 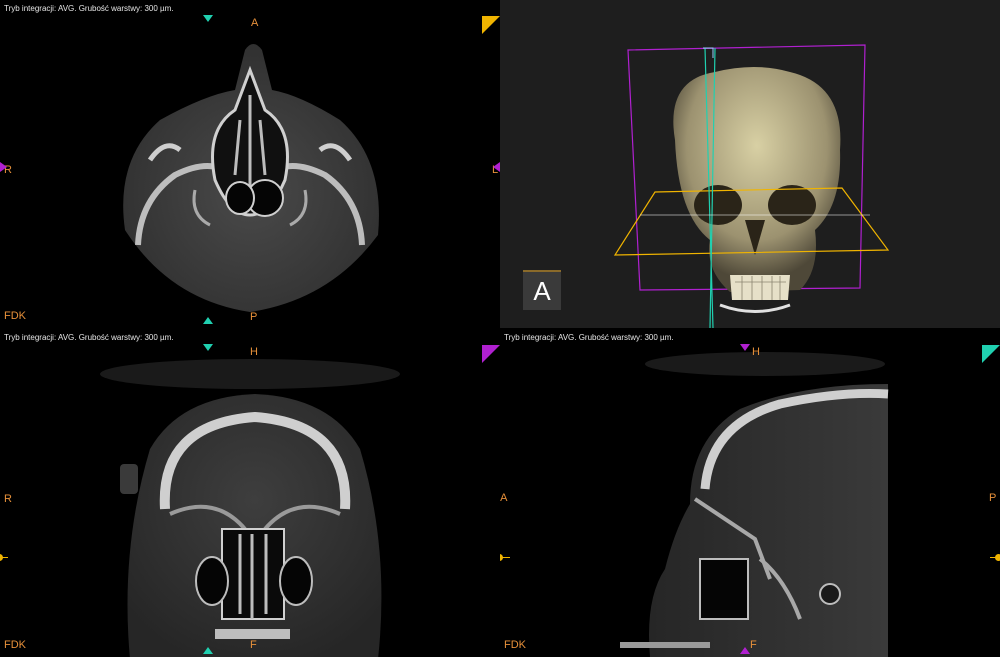 What do you see at coordinates (751, 186) in the screenshot?
I see `skull-3d-render` at bounding box center [751, 186].